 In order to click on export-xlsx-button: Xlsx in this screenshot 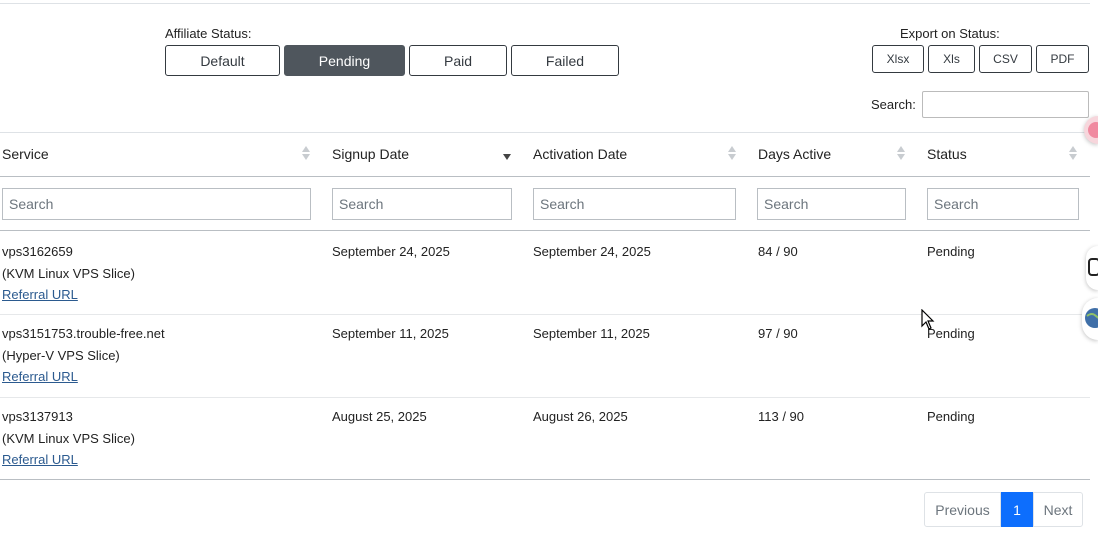, I will do `click(898, 59)`.